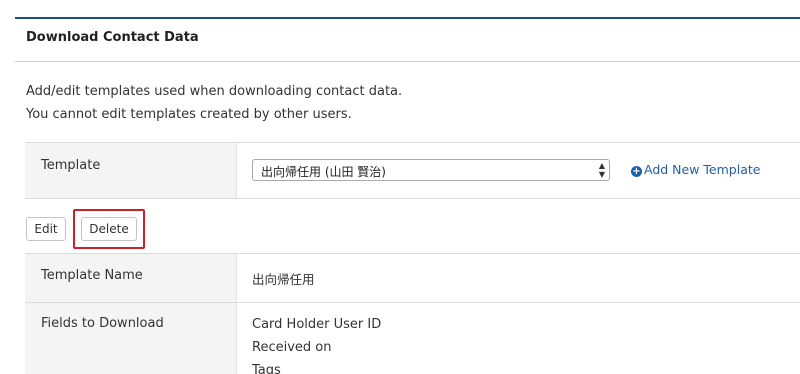  I want to click on edit-button: Edit, so click(46, 229).